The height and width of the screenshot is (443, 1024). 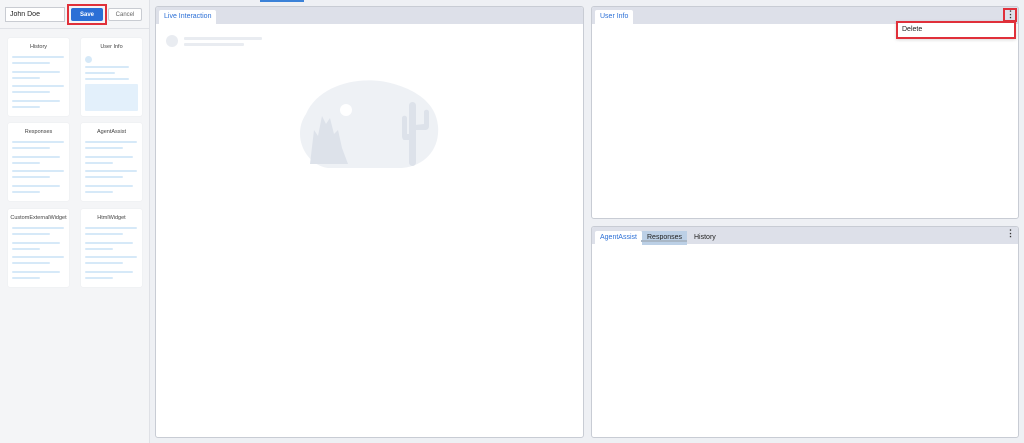 What do you see at coordinates (35, 14) in the screenshot?
I see `layout-name-input` at bounding box center [35, 14].